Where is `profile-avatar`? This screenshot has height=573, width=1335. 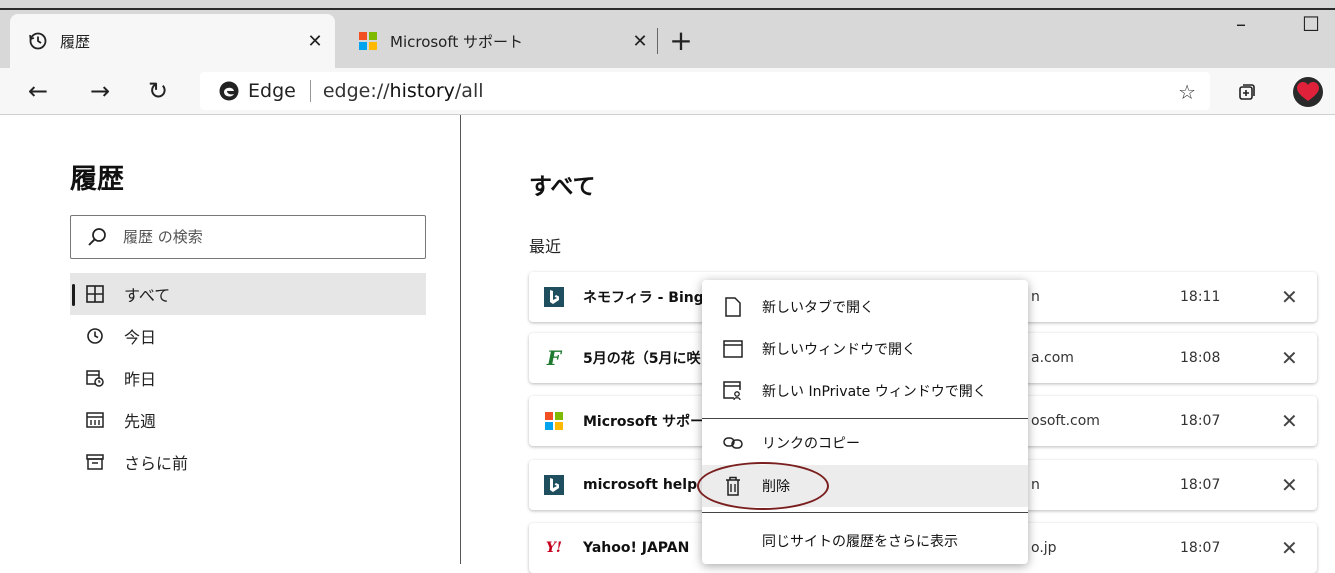
profile-avatar is located at coordinates (1308, 92).